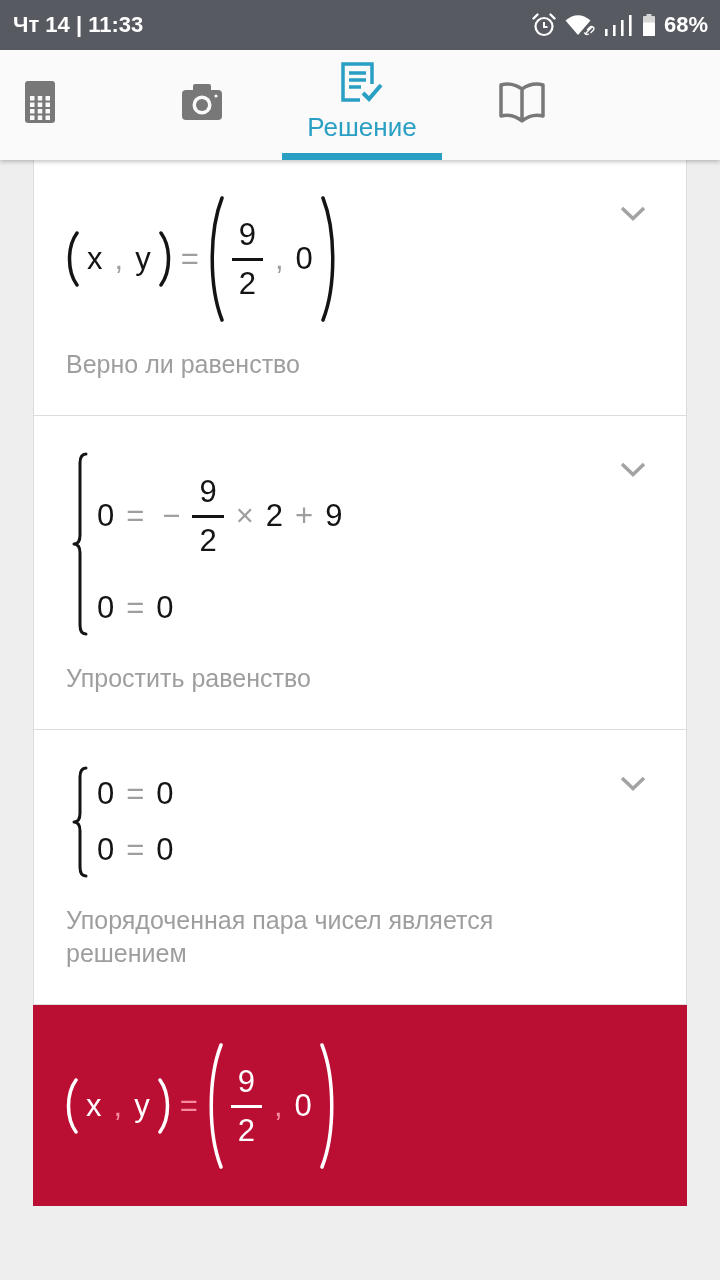  What do you see at coordinates (522, 101) in the screenshot?
I see `open-book-icon` at bounding box center [522, 101].